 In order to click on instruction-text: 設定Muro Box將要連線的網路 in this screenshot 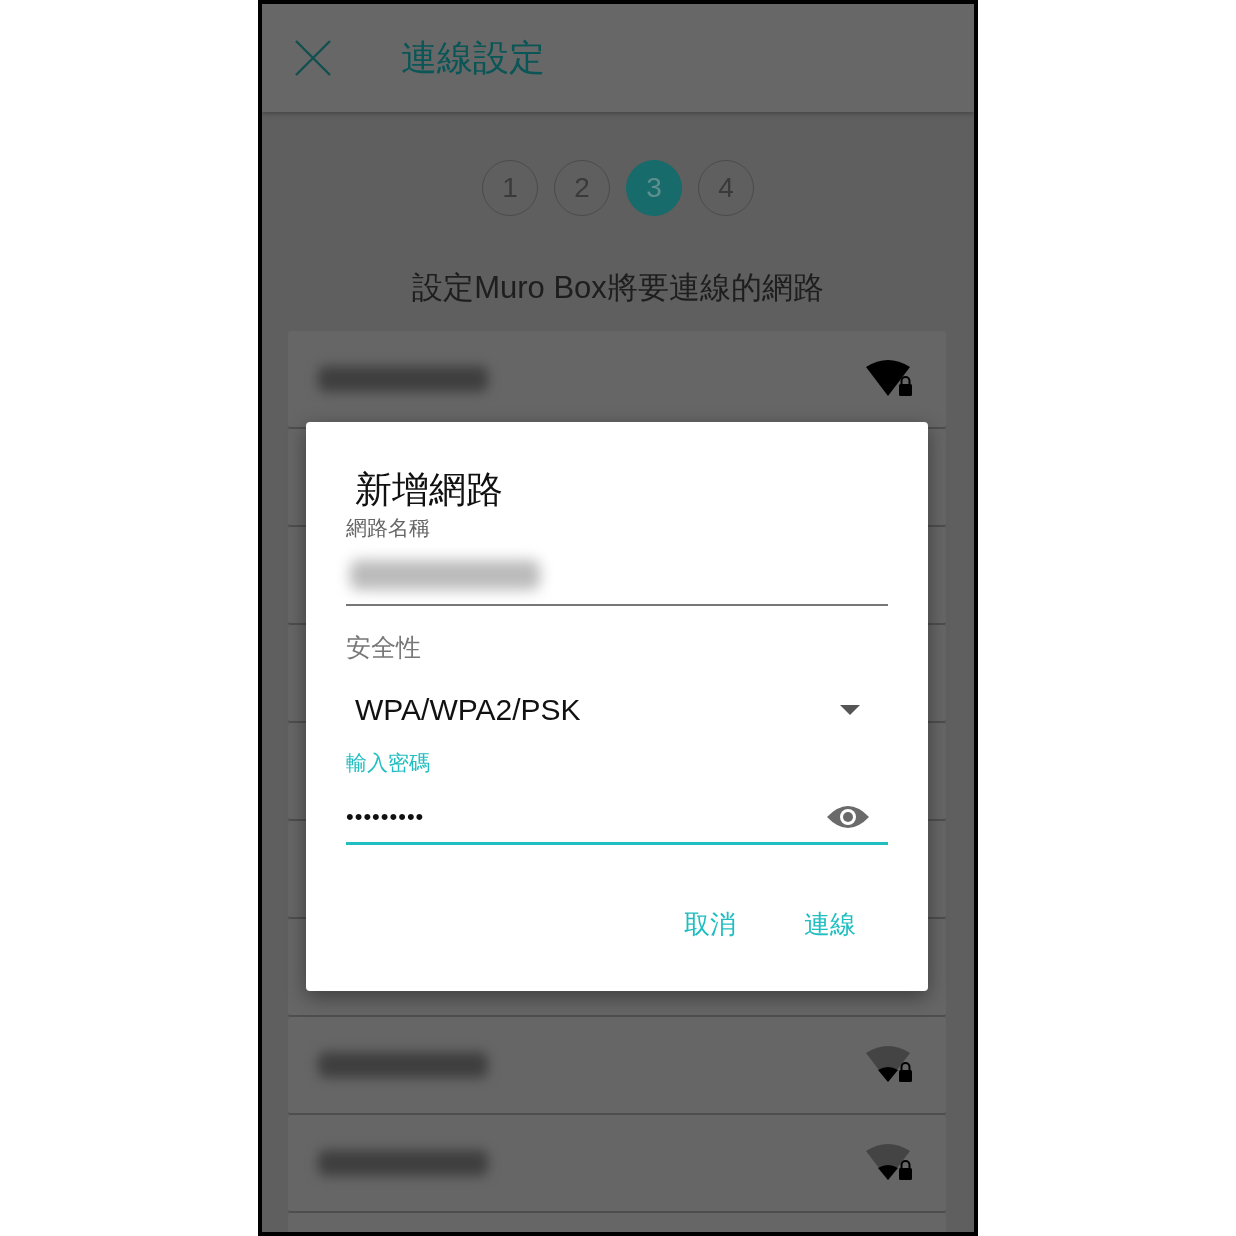, I will do `click(618, 288)`.